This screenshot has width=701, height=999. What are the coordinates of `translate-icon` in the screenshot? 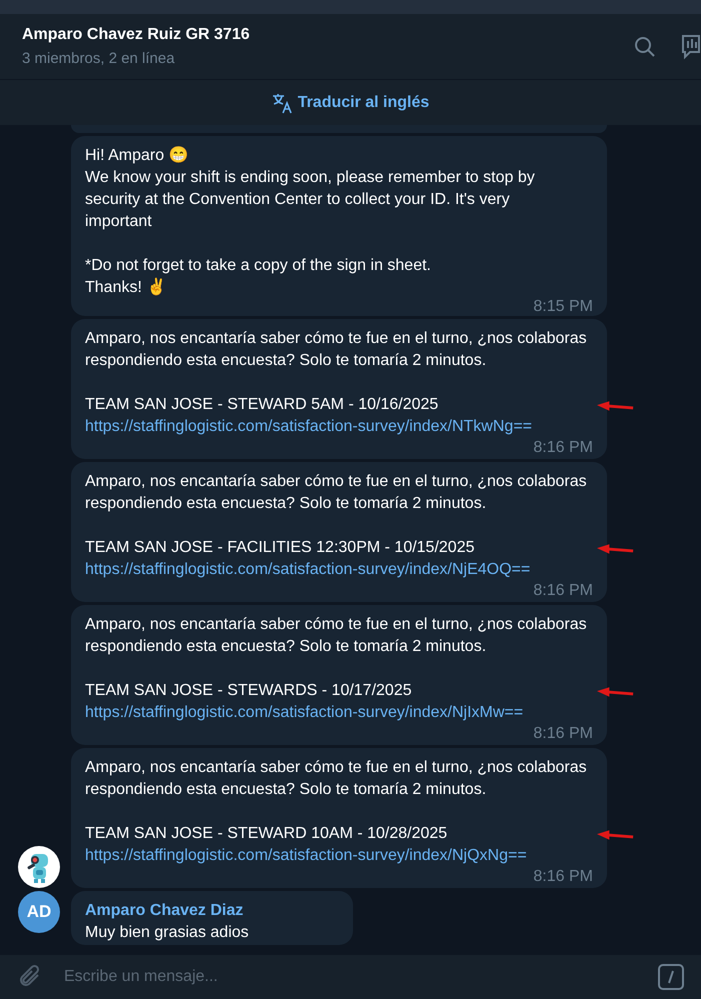 It's located at (283, 103).